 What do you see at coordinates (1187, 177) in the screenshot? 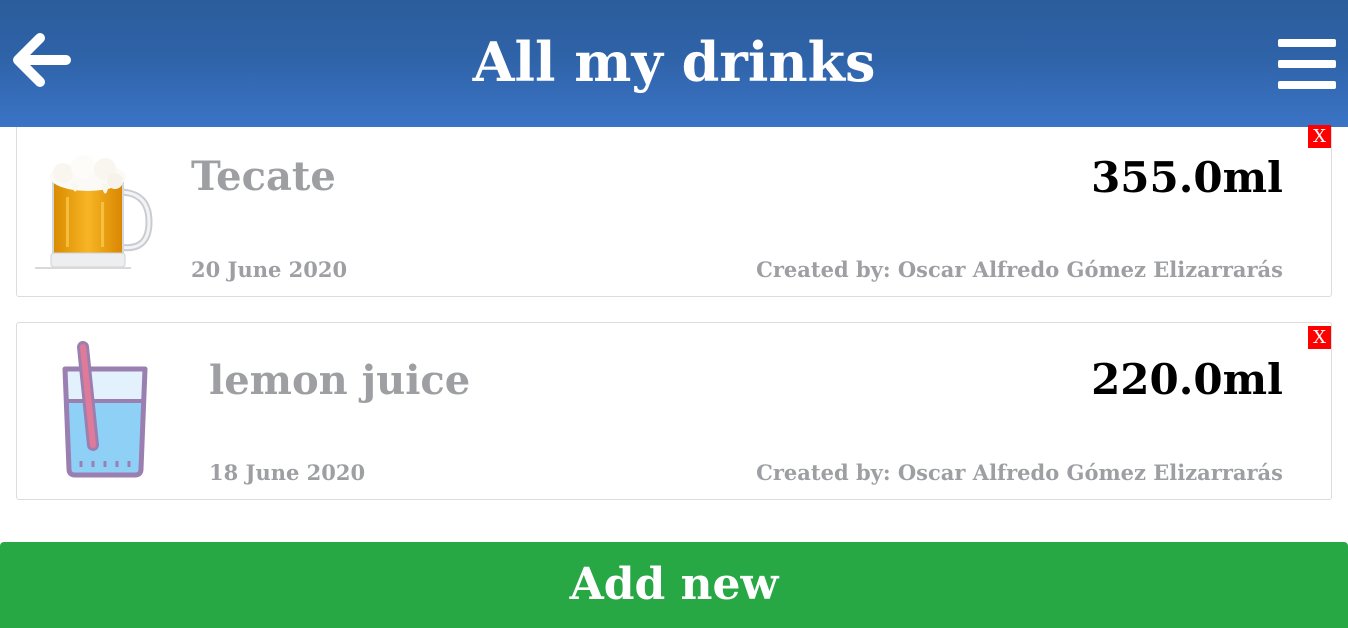
I see `drink-amount: 355.0ml` at bounding box center [1187, 177].